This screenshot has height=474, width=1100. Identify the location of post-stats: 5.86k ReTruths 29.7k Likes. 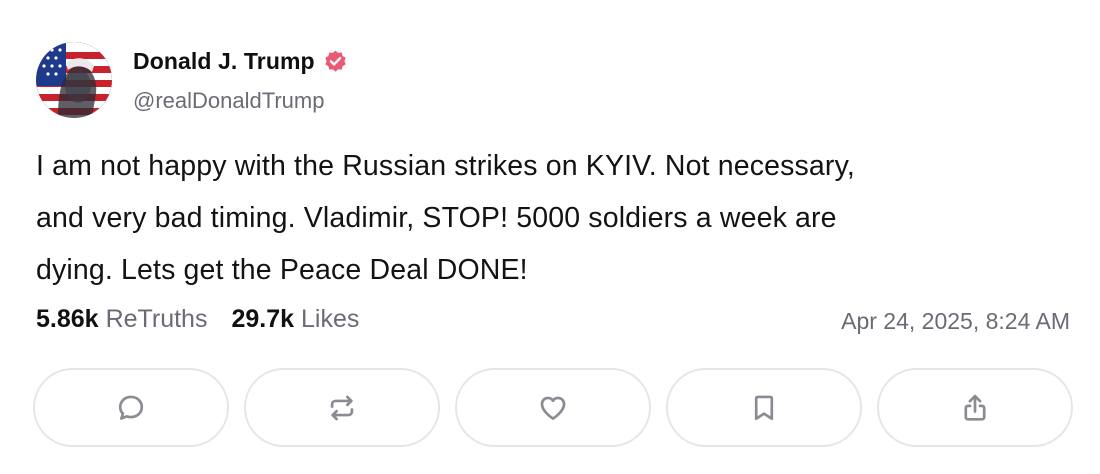
(209, 319).